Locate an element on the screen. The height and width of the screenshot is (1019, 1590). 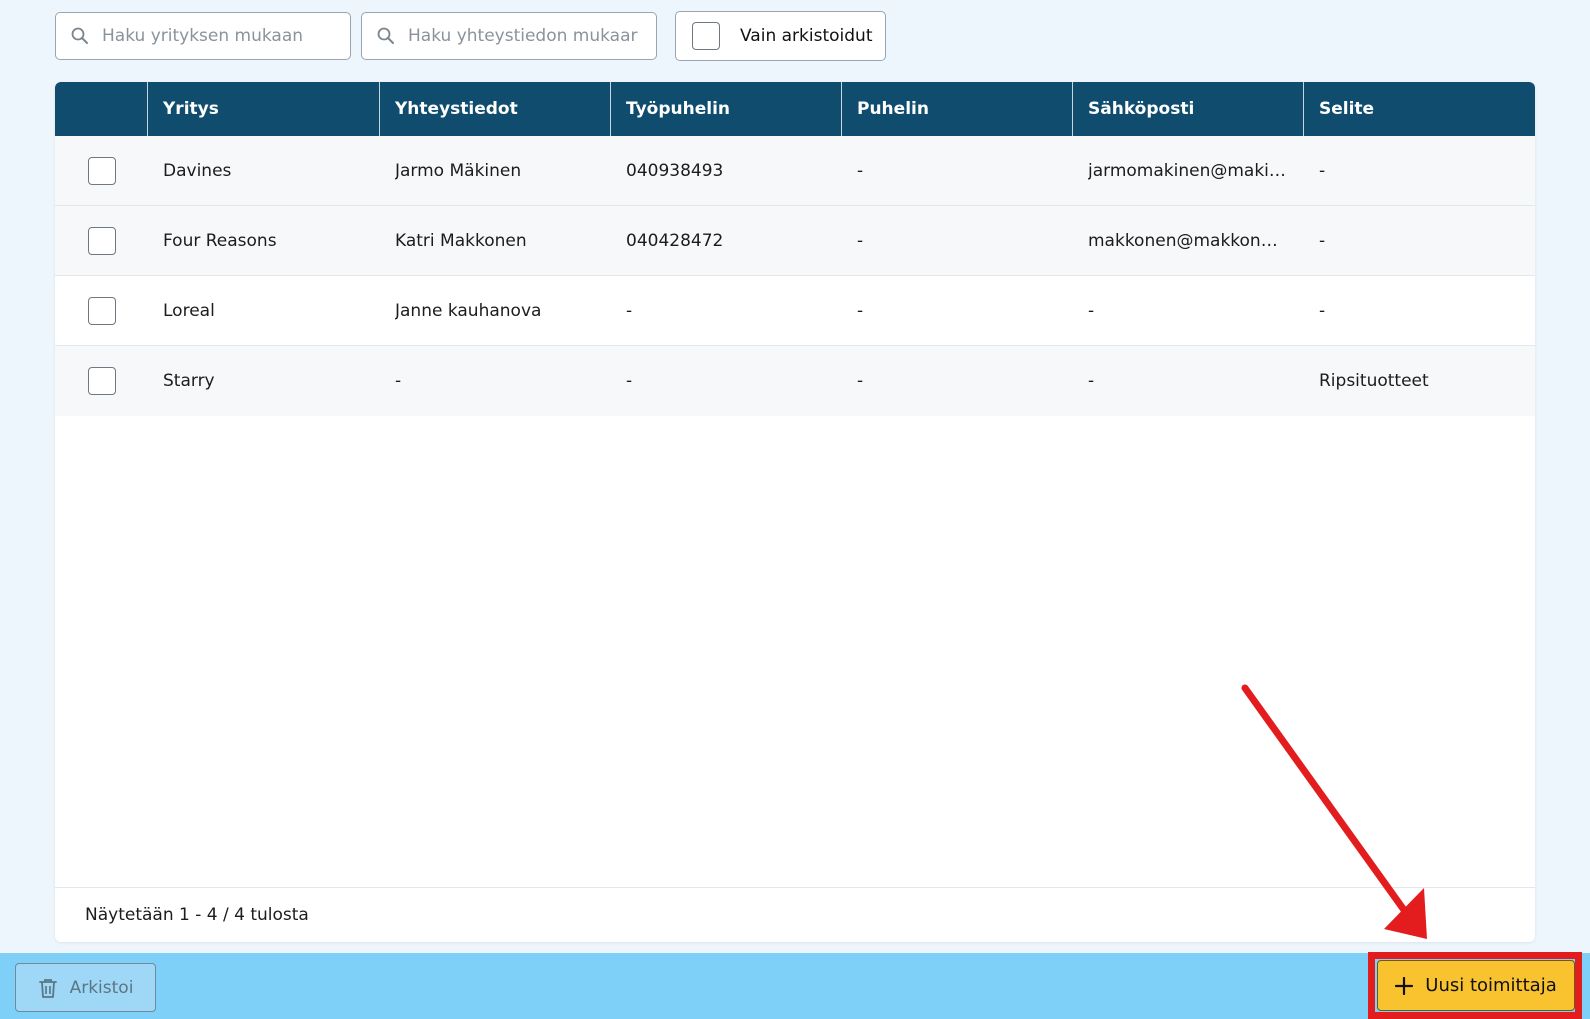
archived-only-filter: Vain arkistoidut is located at coordinates (780, 36).